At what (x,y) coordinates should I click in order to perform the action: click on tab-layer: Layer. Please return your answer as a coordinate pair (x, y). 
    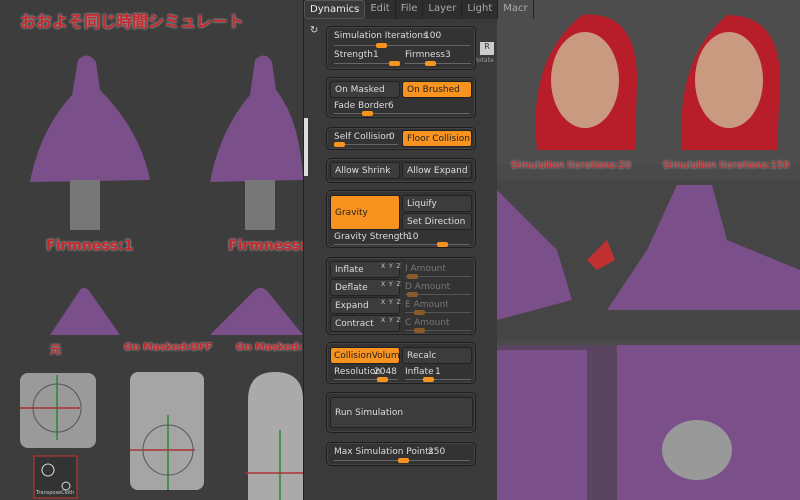
    Looking at the image, I should click on (443, 9).